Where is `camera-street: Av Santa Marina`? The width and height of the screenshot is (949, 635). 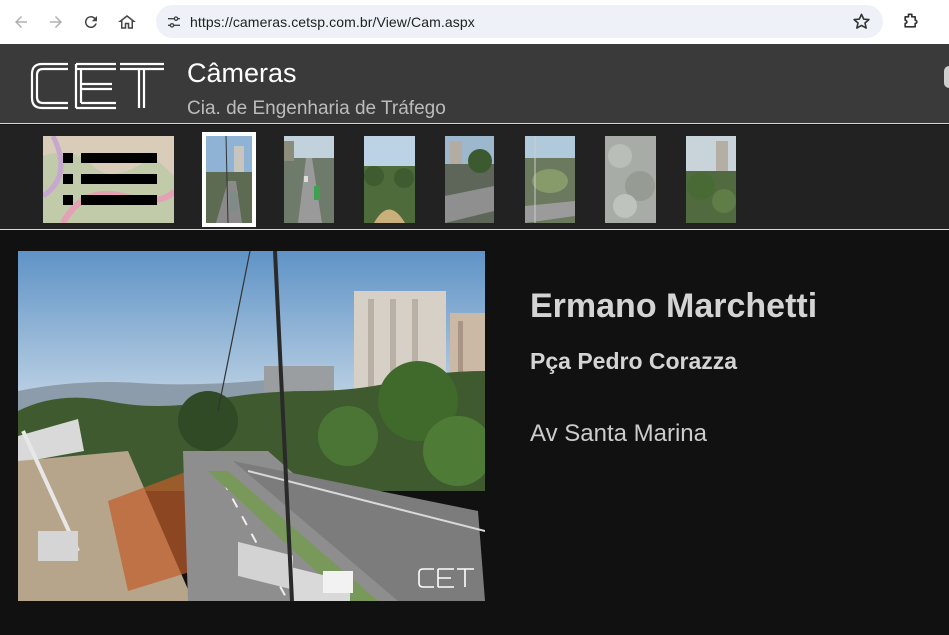 camera-street: Av Santa Marina is located at coordinates (618, 433).